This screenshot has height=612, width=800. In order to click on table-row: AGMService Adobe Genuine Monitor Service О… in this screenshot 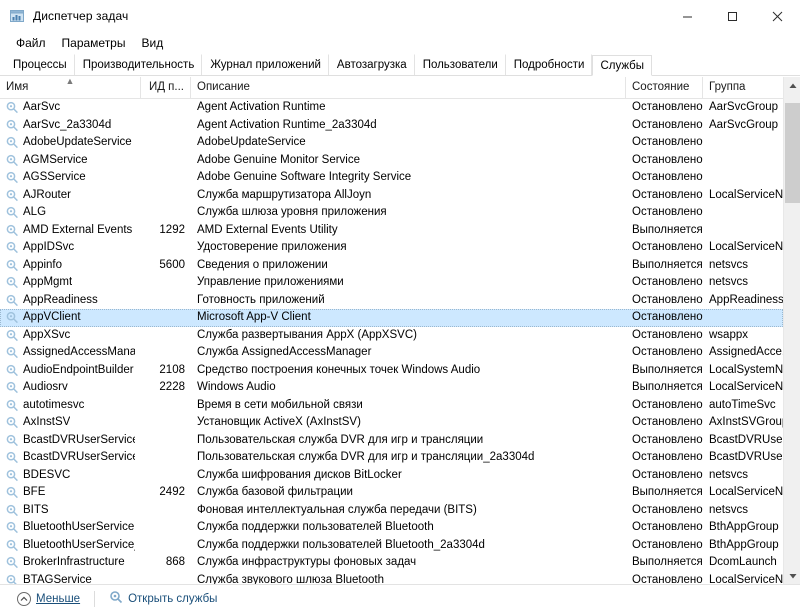, I will do `click(391, 161)`.